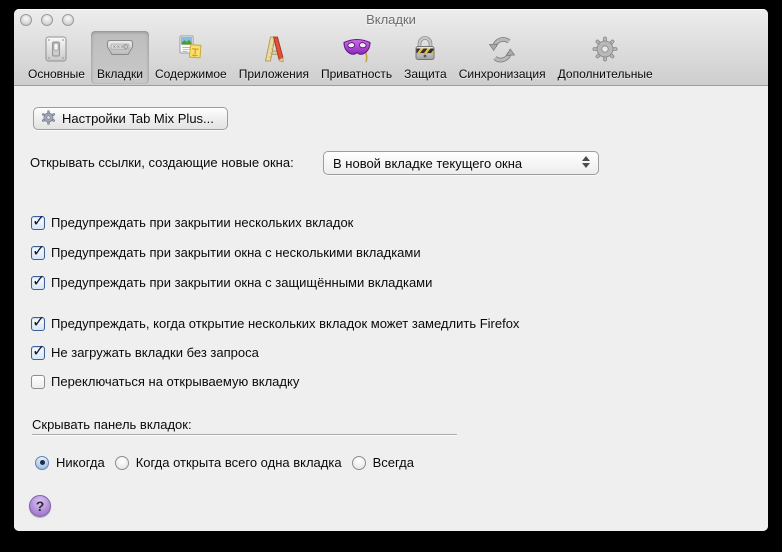 The image size is (782, 552). What do you see at coordinates (56, 50) in the screenshot?
I see `general-switch-icon` at bounding box center [56, 50].